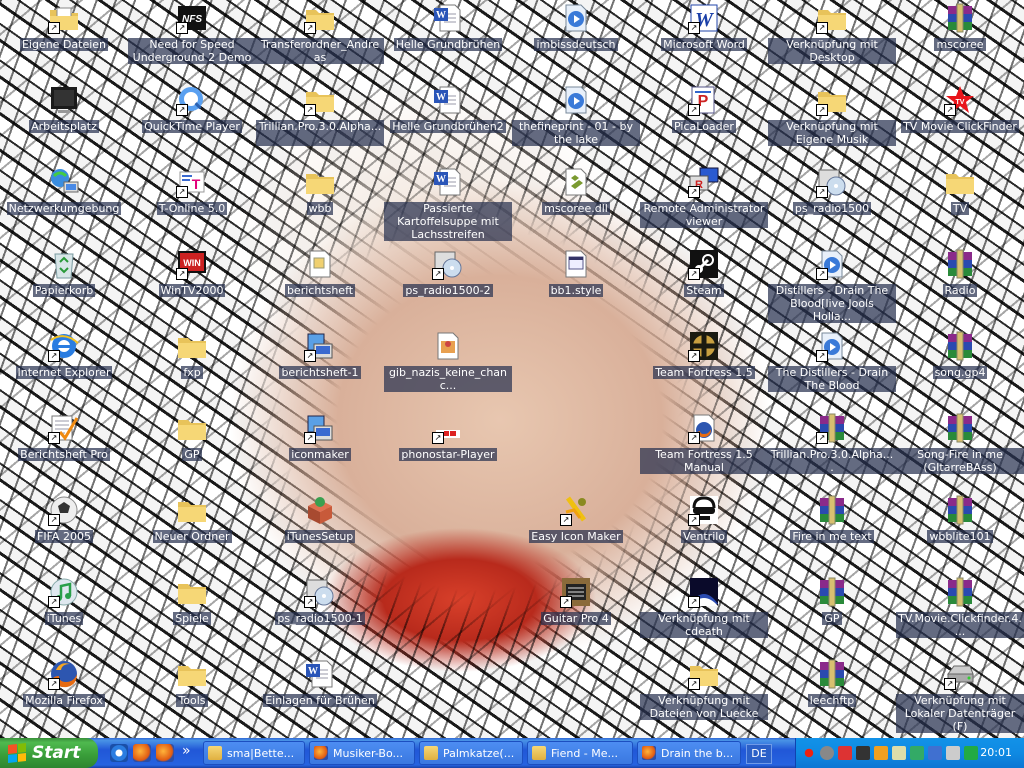  I want to click on desktop-icon: P ↗ PicaLoader, so click(704, 124).